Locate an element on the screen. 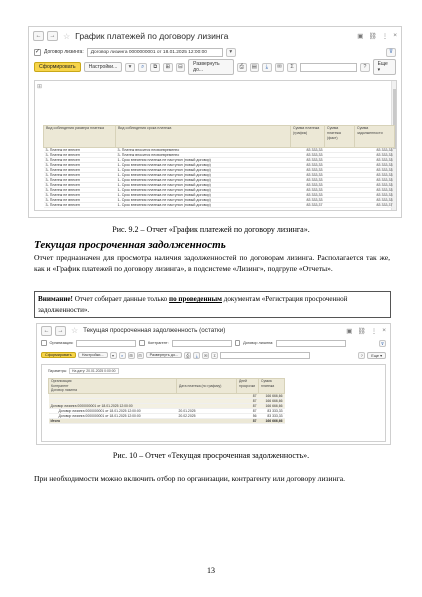  col-header-date: Дата платежа (по графику) is located at coordinates (206, 386).